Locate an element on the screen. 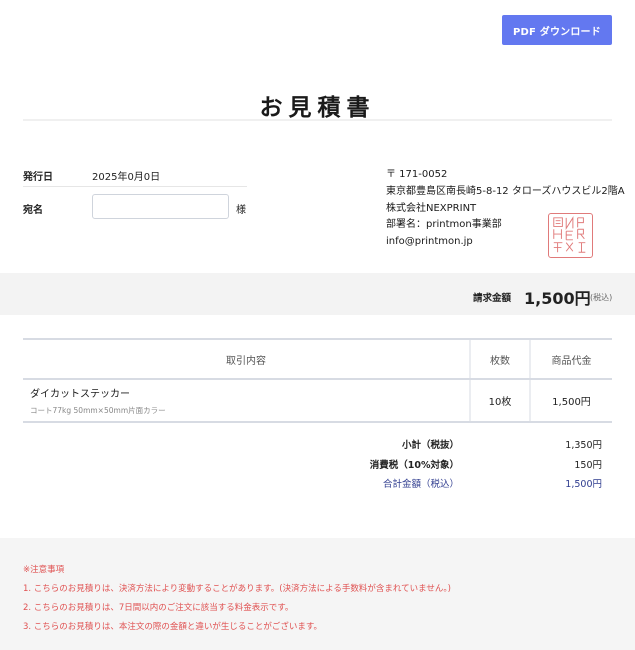 The width and height of the screenshot is (635, 650). billing-tax-note: (税込) is located at coordinates (601, 297).